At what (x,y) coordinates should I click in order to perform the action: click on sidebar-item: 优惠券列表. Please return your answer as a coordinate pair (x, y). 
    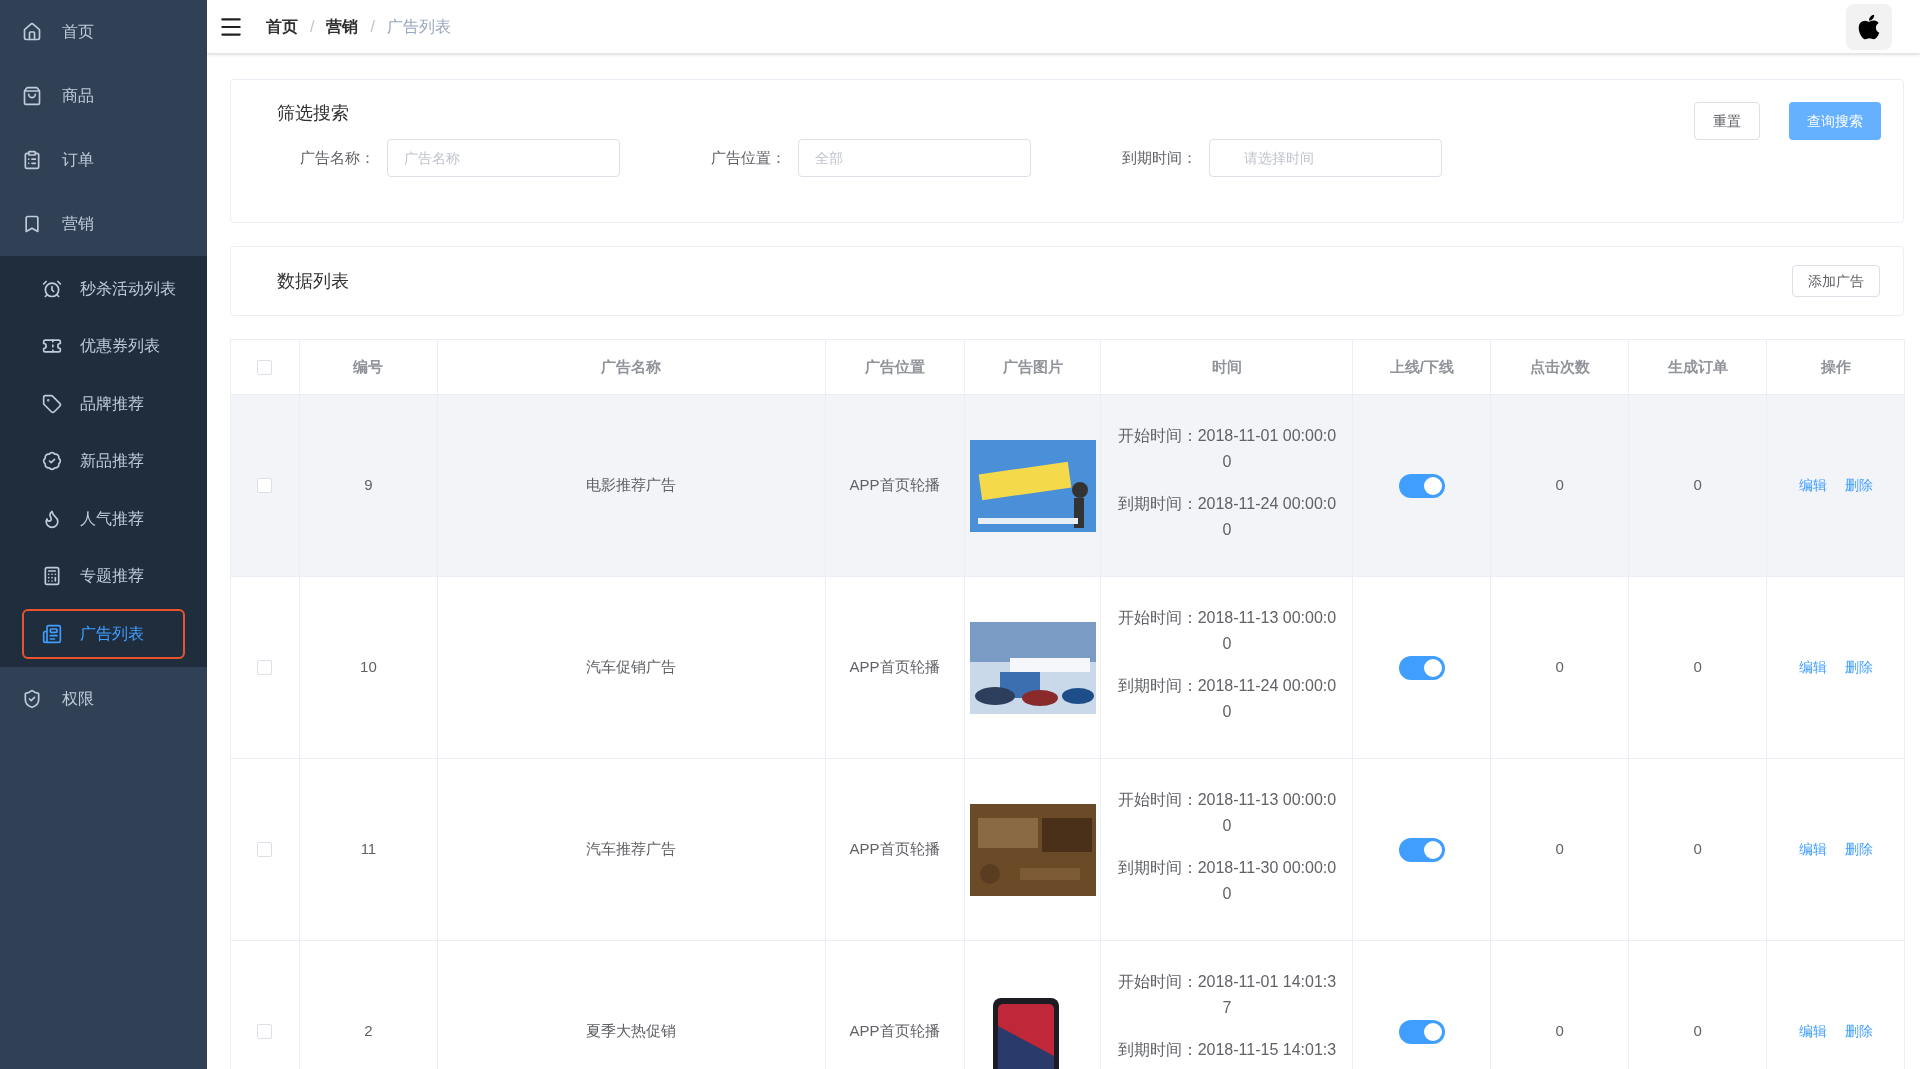
    Looking at the image, I should click on (103, 346).